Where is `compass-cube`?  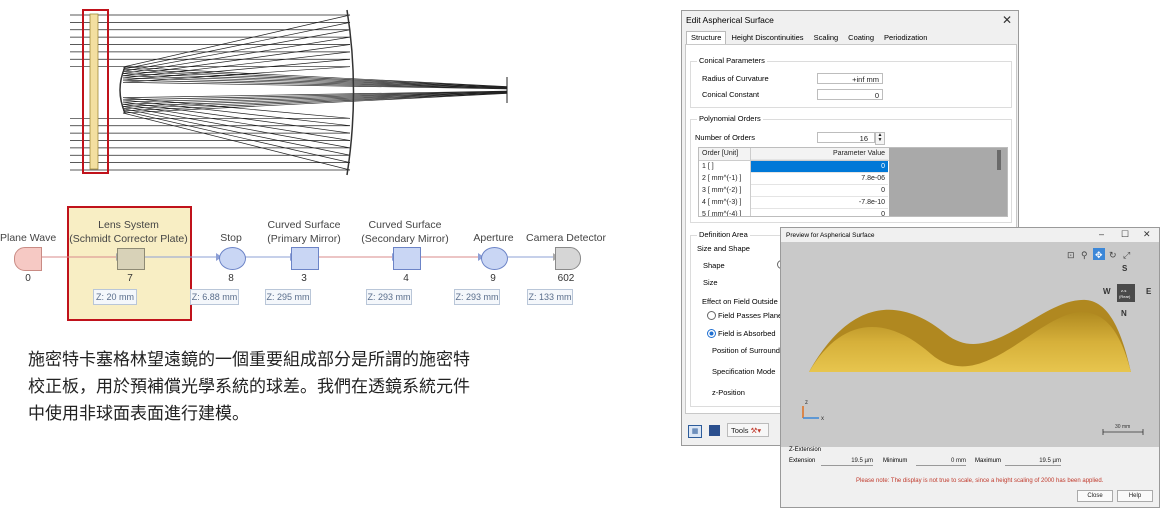 compass-cube is located at coordinates (1126, 293).